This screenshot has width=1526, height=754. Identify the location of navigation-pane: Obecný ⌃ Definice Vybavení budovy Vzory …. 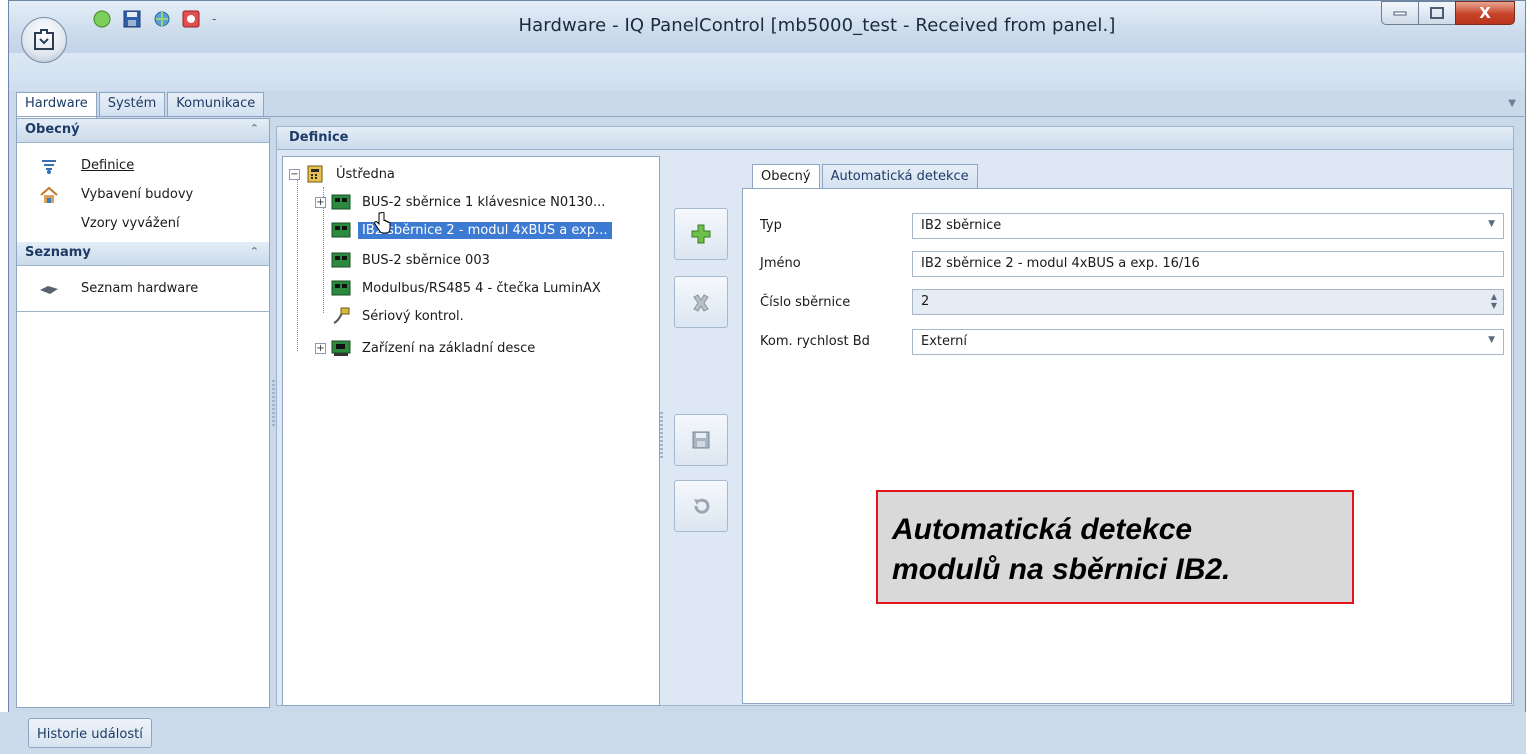
(143, 413).